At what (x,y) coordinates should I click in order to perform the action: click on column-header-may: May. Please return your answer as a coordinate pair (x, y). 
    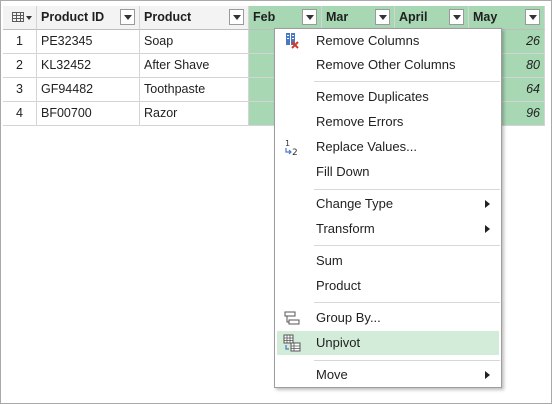
    Looking at the image, I should click on (507, 18).